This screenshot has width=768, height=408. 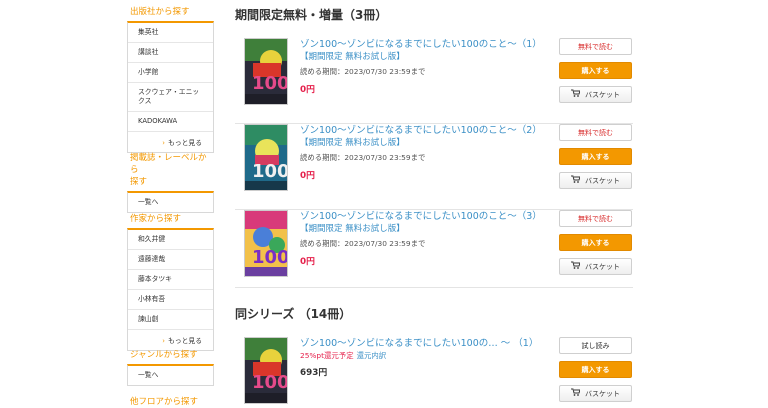 What do you see at coordinates (170, 300) in the screenshot?
I see `sidebar-item-author: 小林有吾` at bounding box center [170, 300].